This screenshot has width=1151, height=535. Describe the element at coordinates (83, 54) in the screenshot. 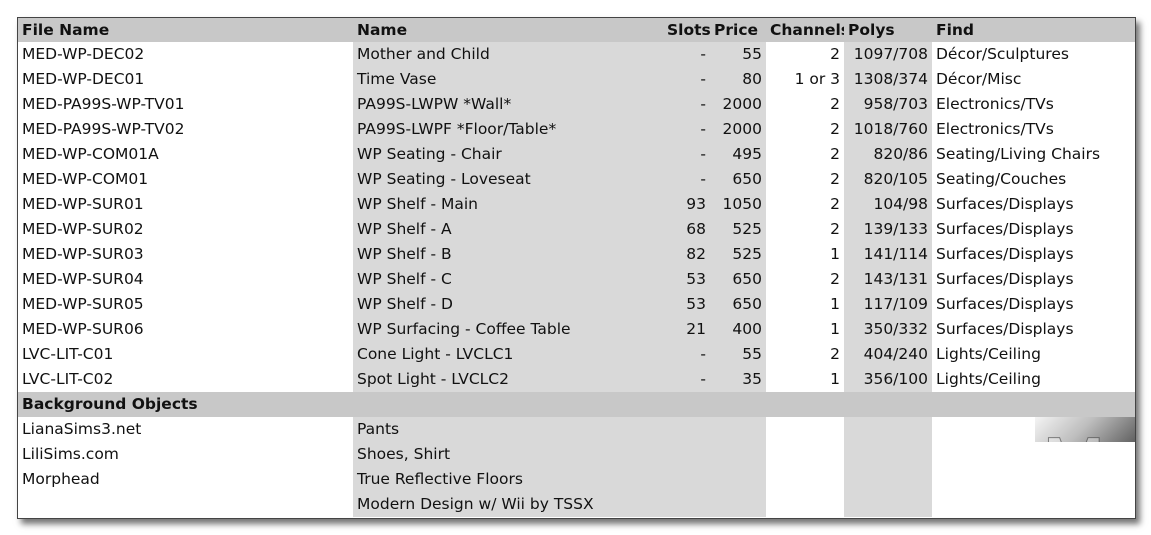

I see `cell-file-name: MED-WP-DEC02` at that location.